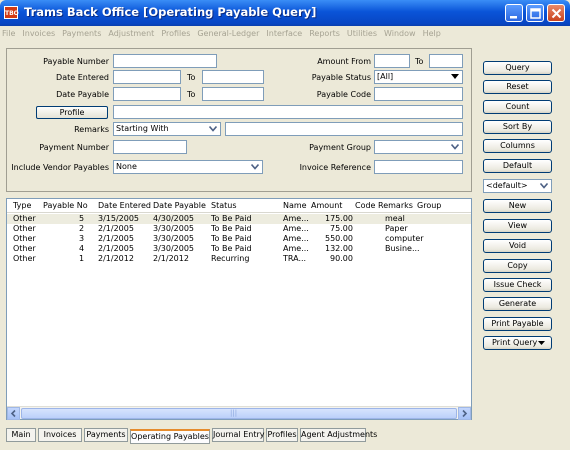 The width and height of the screenshot is (570, 450). I want to click on cell-status: Recurring, so click(230, 258).